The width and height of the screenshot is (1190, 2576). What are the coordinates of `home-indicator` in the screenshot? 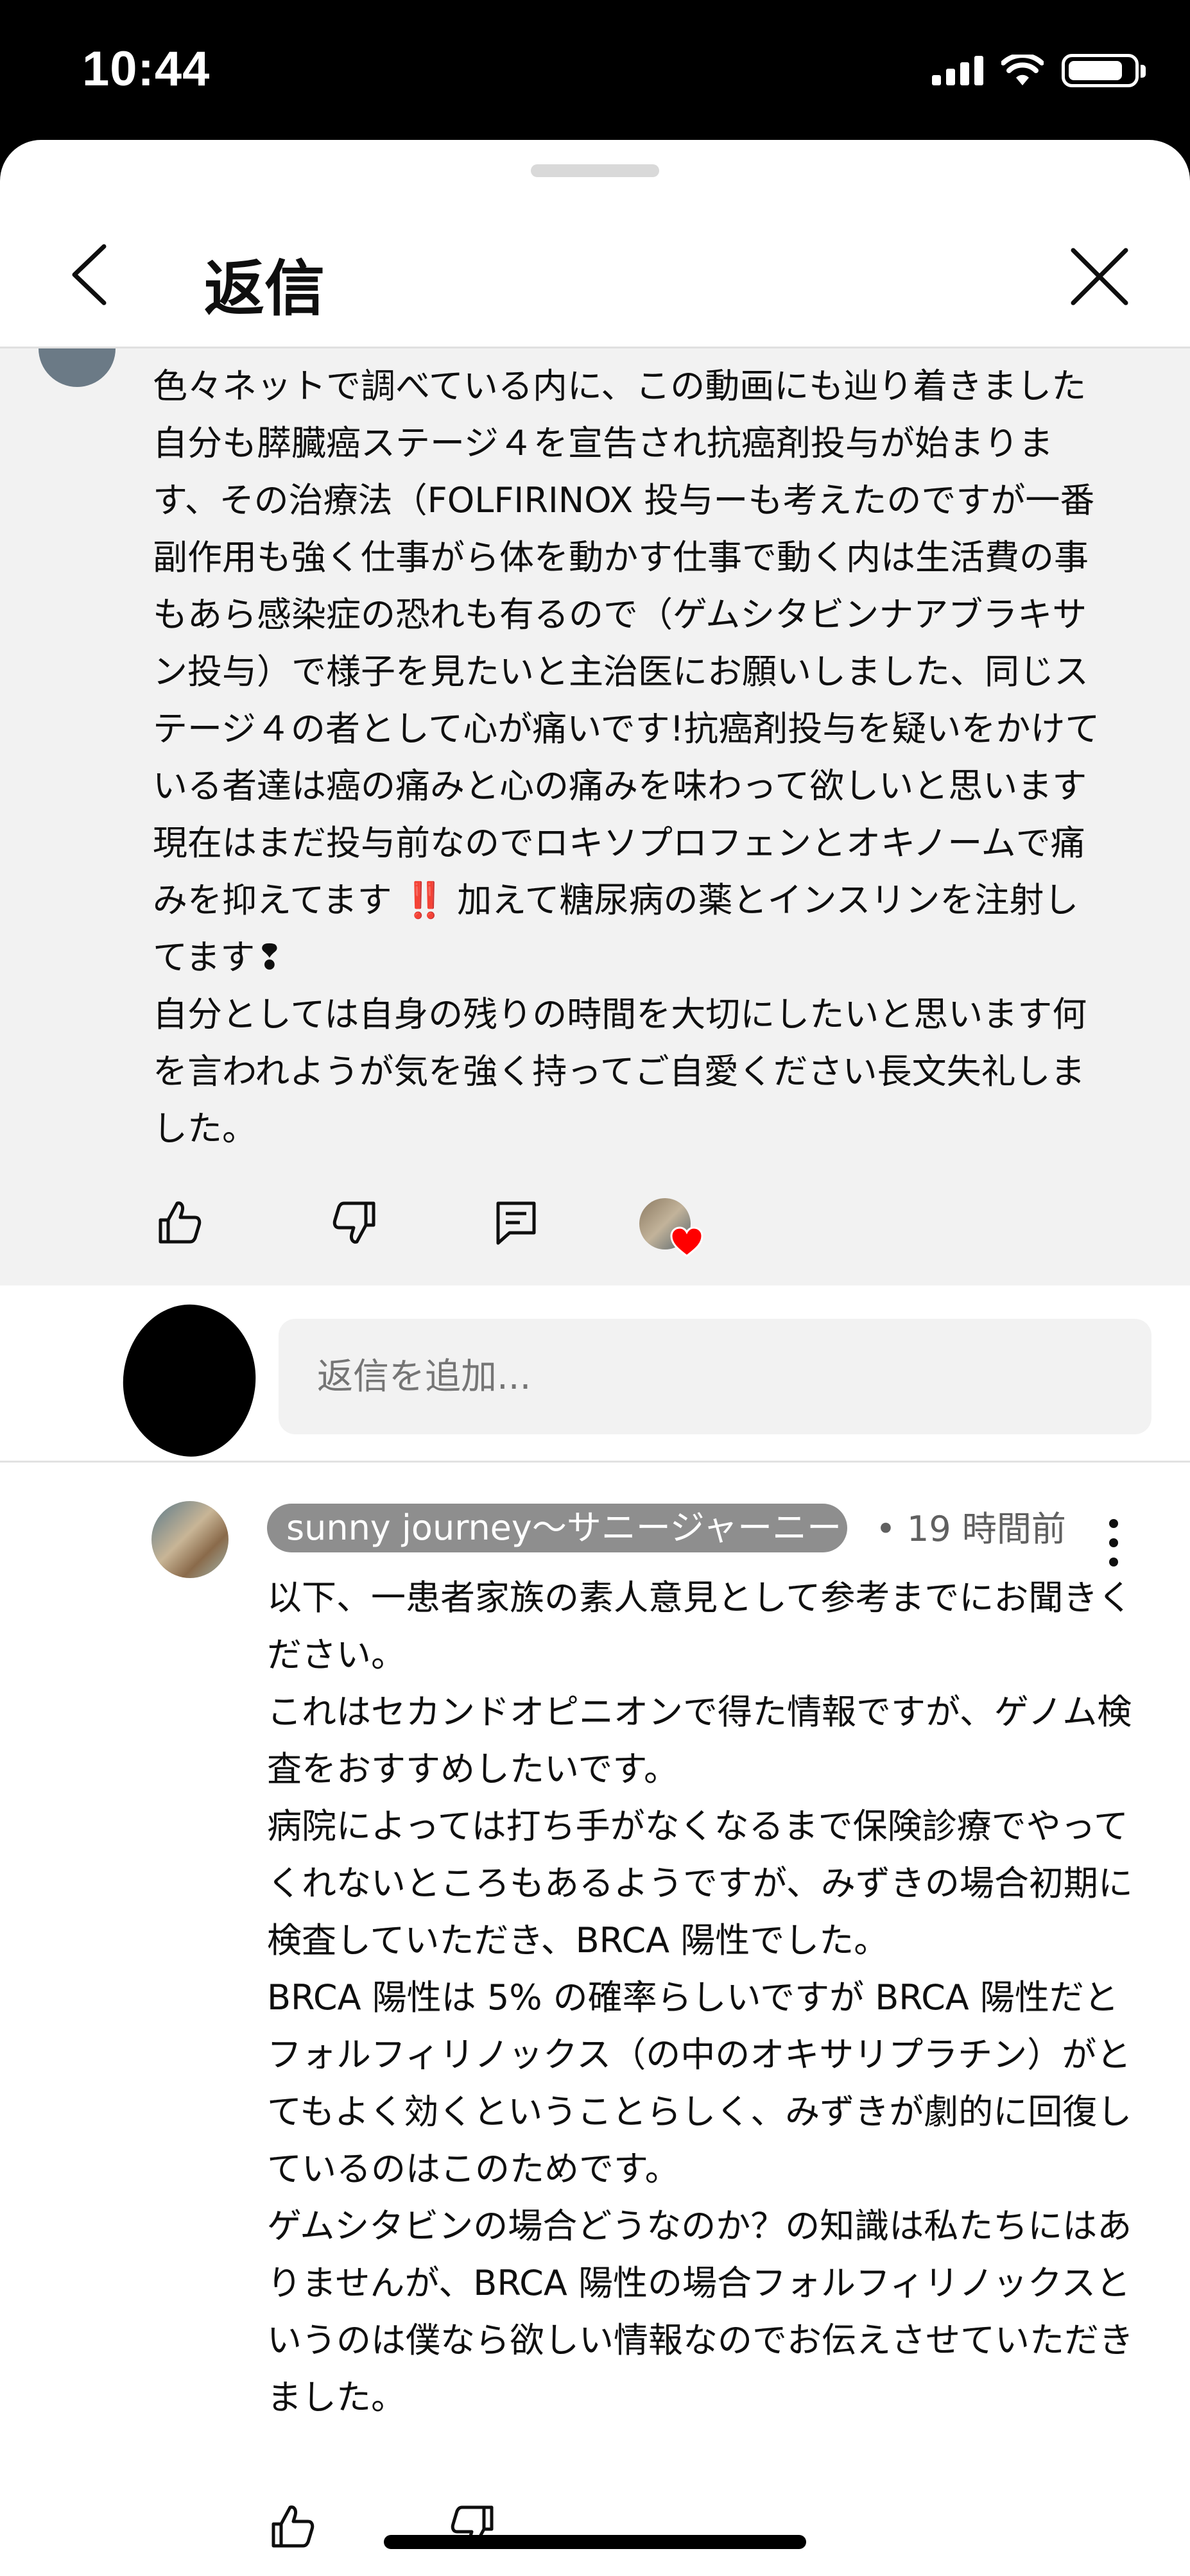 It's located at (595, 2542).